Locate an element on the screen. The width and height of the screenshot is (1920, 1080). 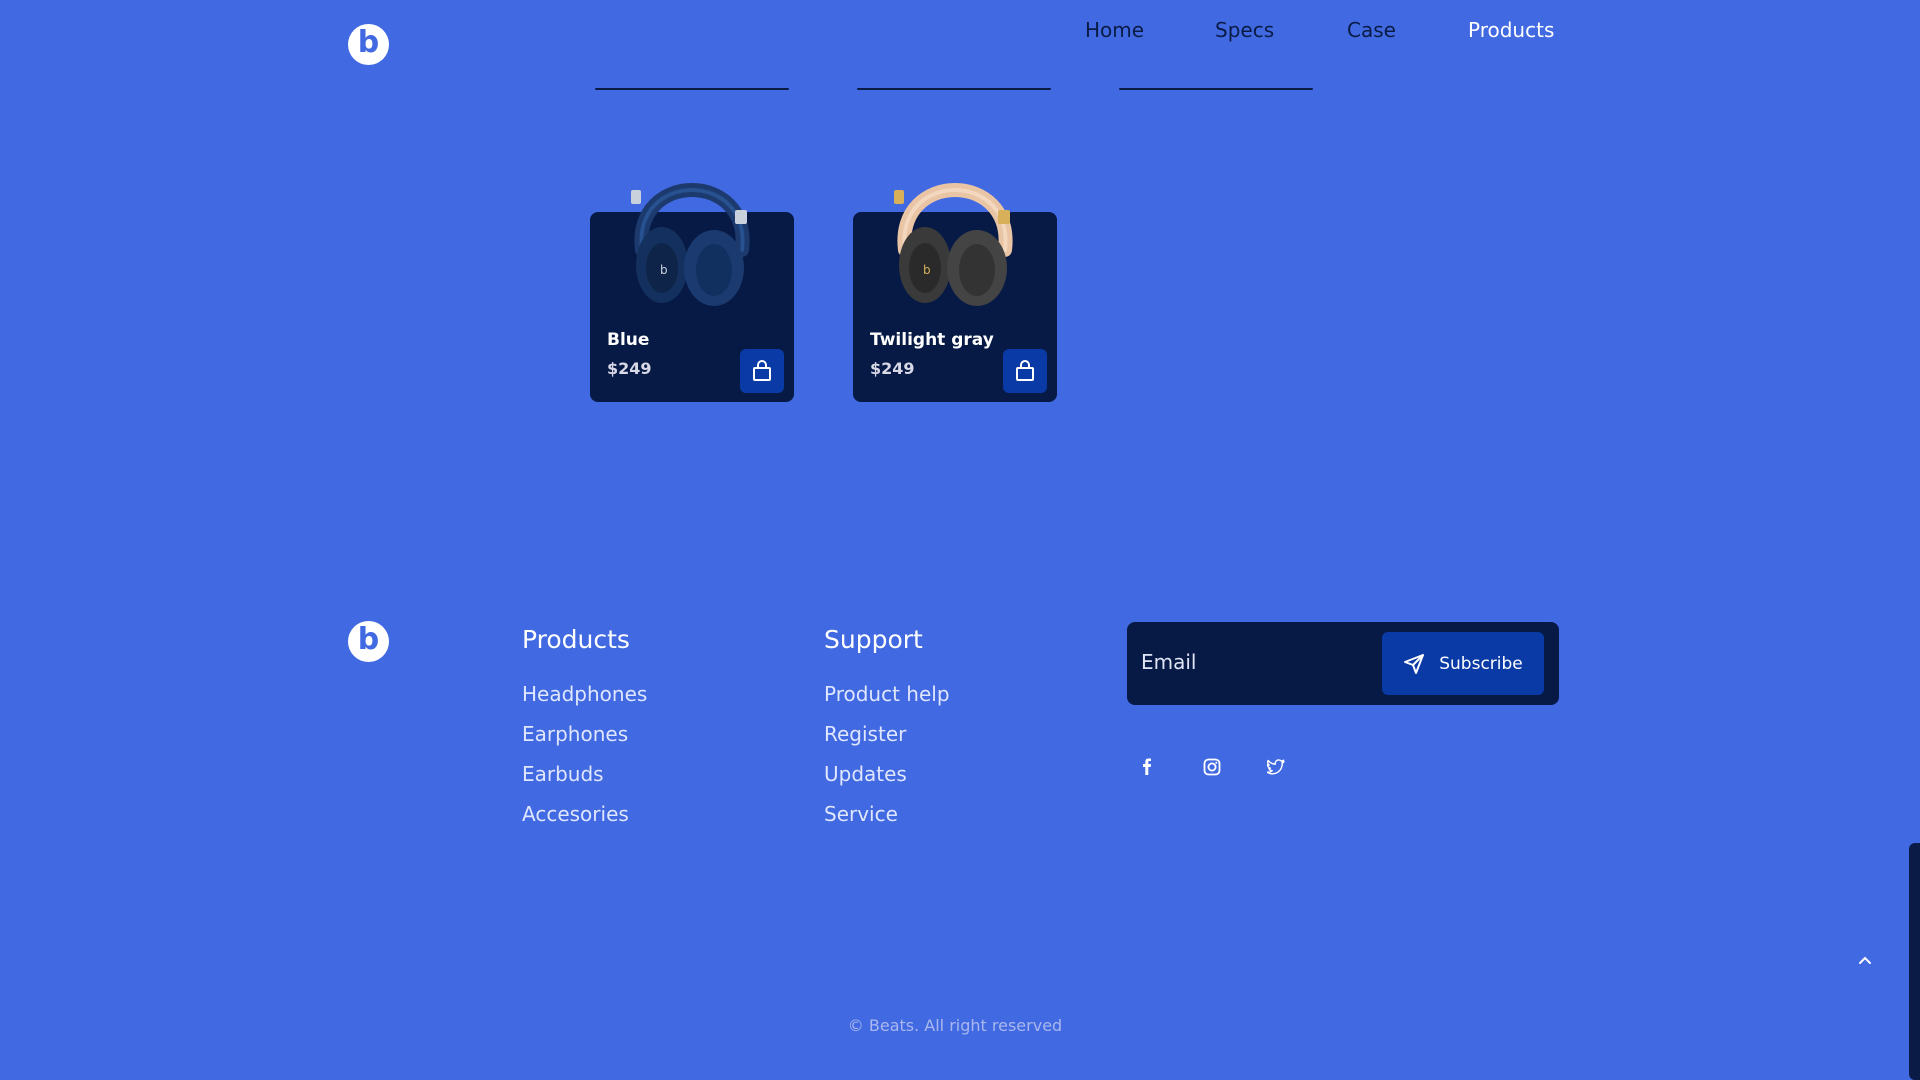
subscribe-button: Subscribe is located at coordinates (1463, 663).